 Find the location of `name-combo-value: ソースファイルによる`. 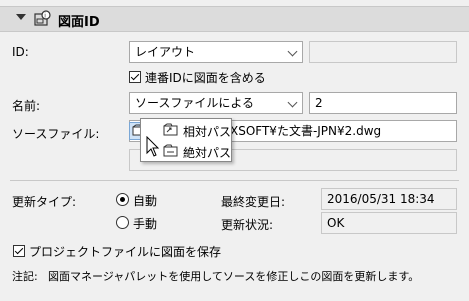

name-combo-value: ソースファイルによる is located at coordinates (195, 103).